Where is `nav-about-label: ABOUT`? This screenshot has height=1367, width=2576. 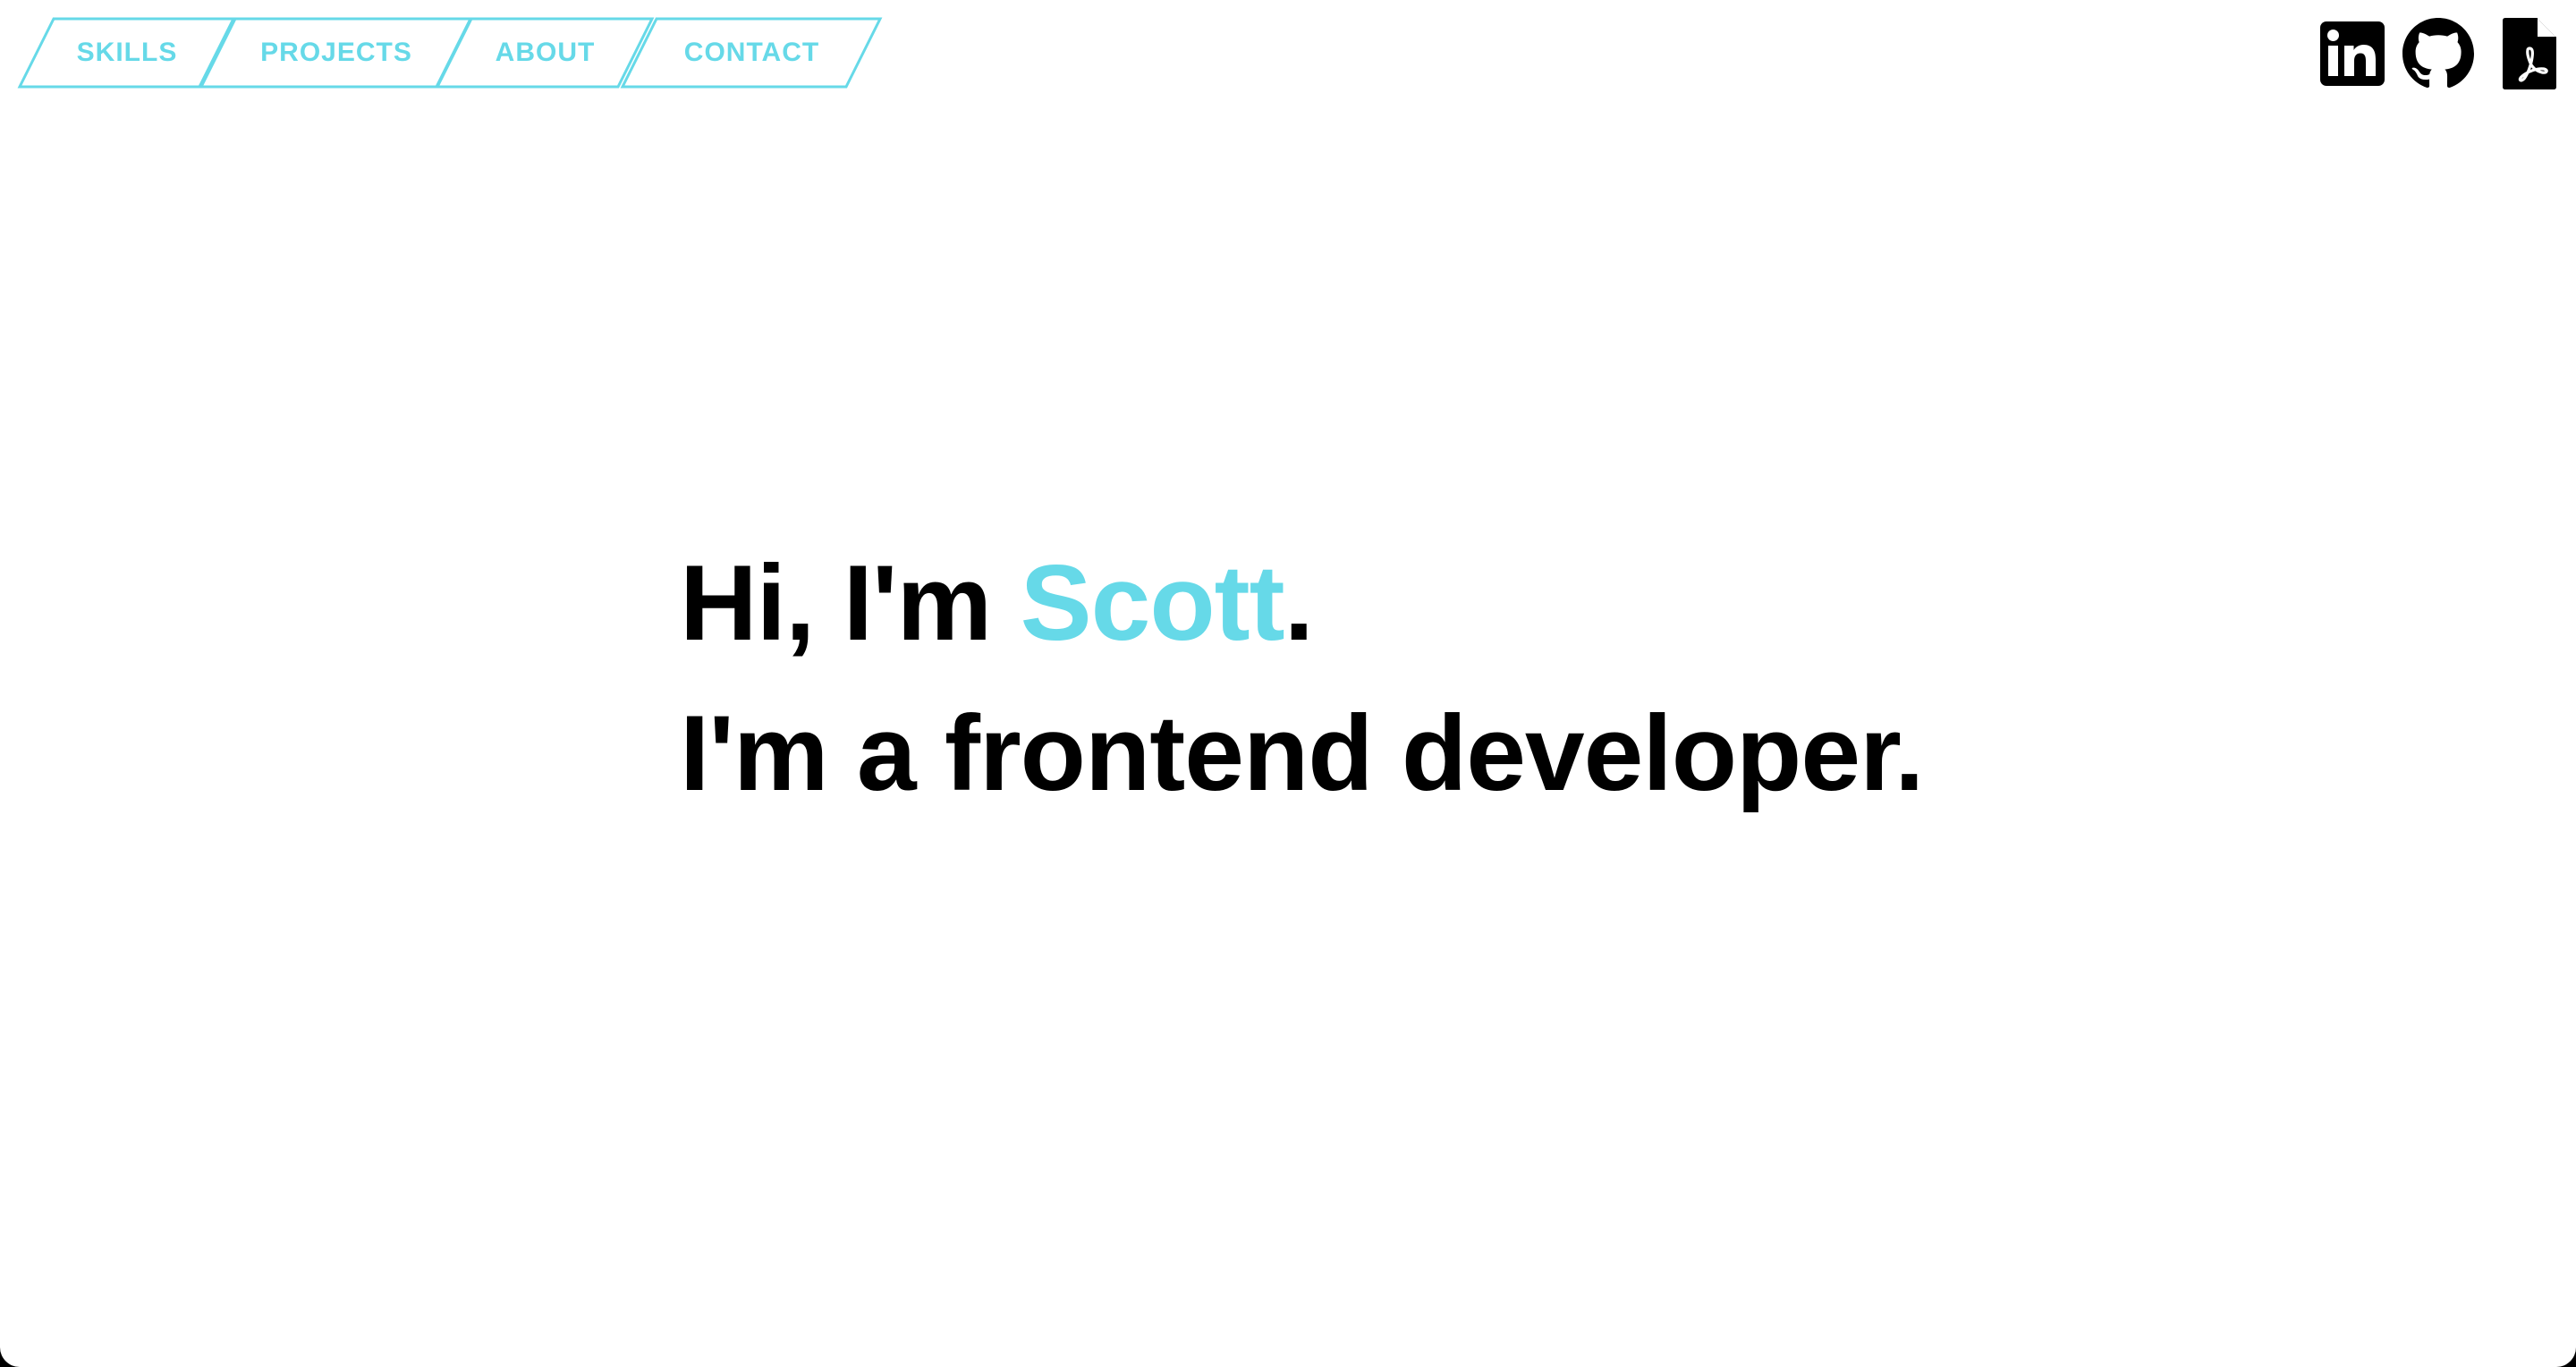 nav-about-label: ABOUT is located at coordinates (545, 52).